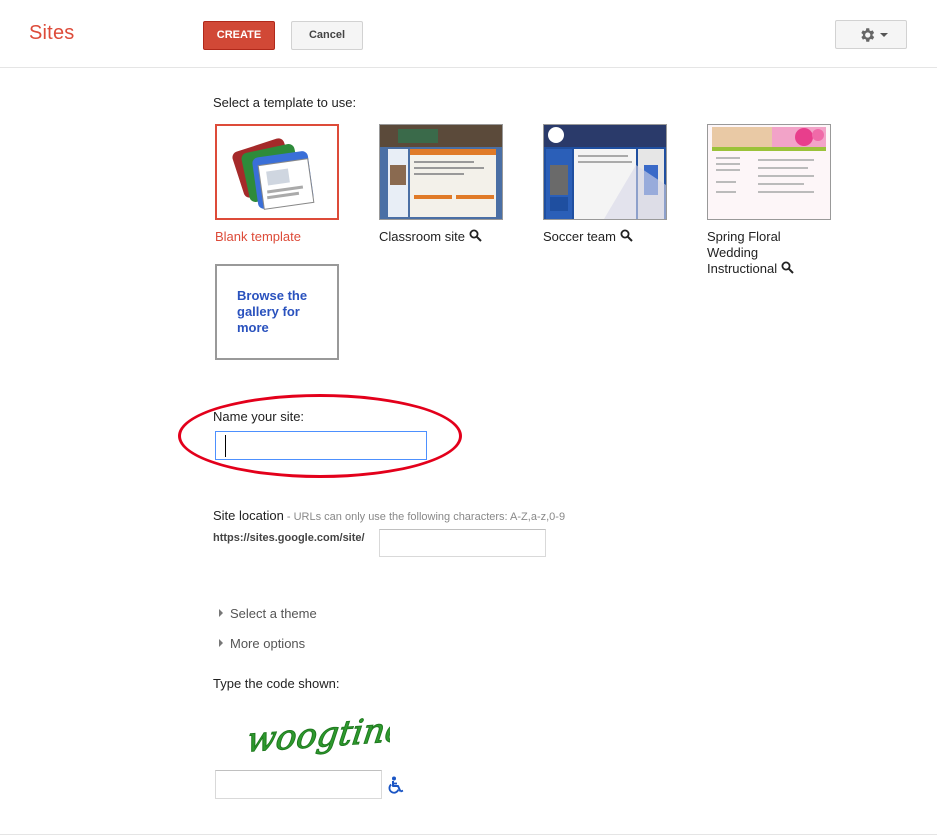  What do you see at coordinates (273, 174) in the screenshot?
I see `blank-template-icon` at bounding box center [273, 174].